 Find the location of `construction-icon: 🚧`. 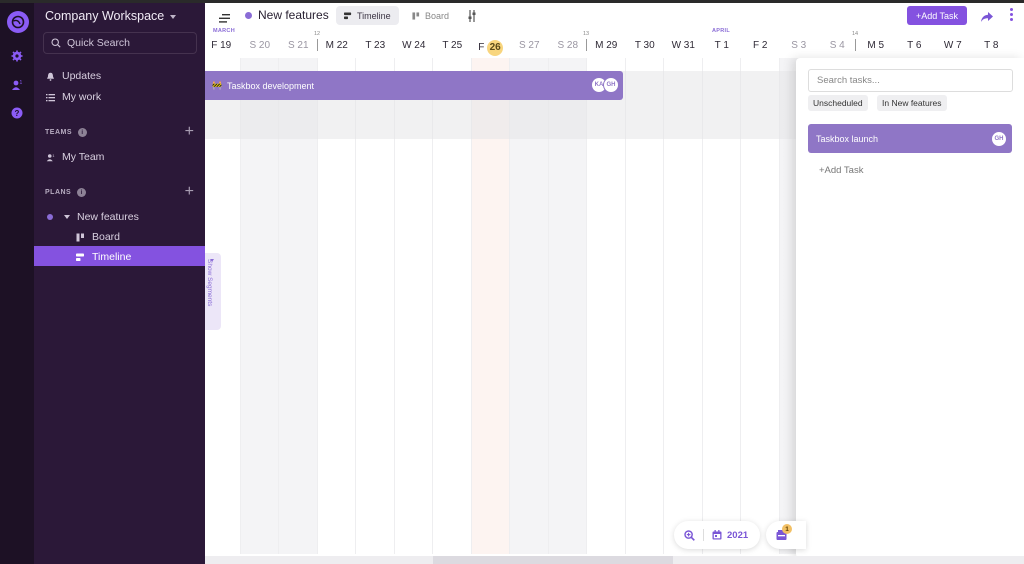

construction-icon: 🚧 is located at coordinates (217, 85).